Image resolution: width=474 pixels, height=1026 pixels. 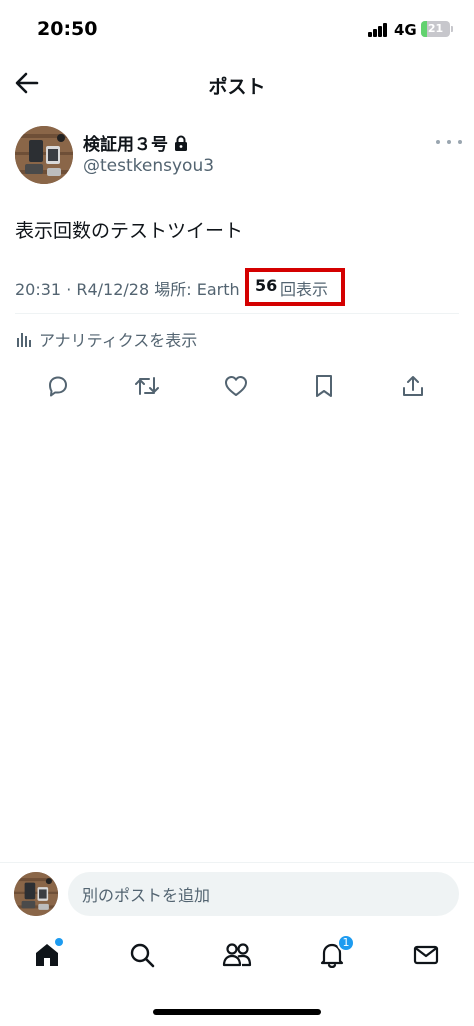 I want to click on communities-icon, so click(x=237, y=955).